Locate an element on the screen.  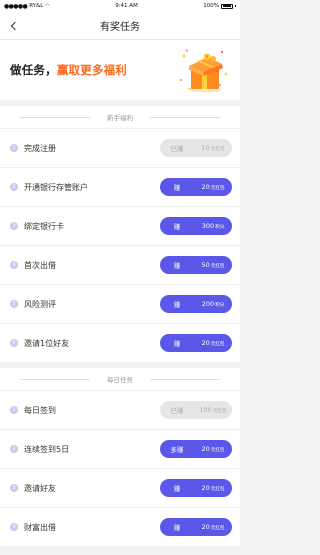
task-row: 2 开通银行存管账户 赚 20元红包 is located at coordinates (120, 186).